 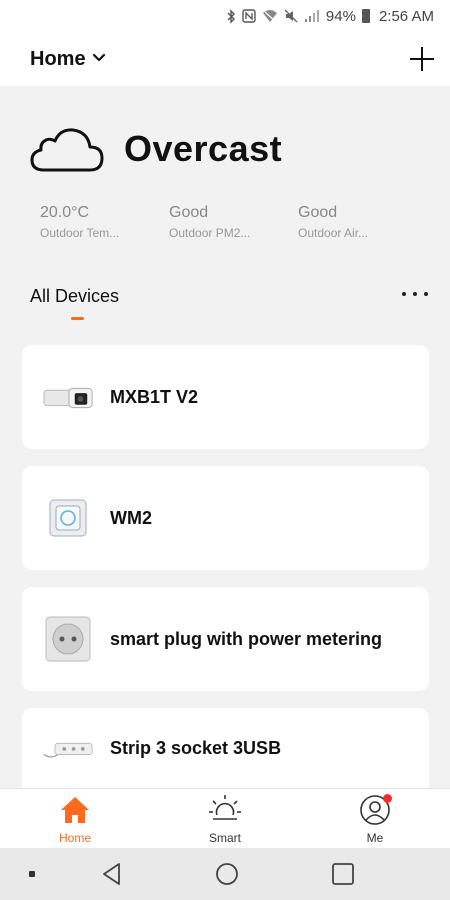 I want to click on system-nav-bar, so click(x=225, y=874).